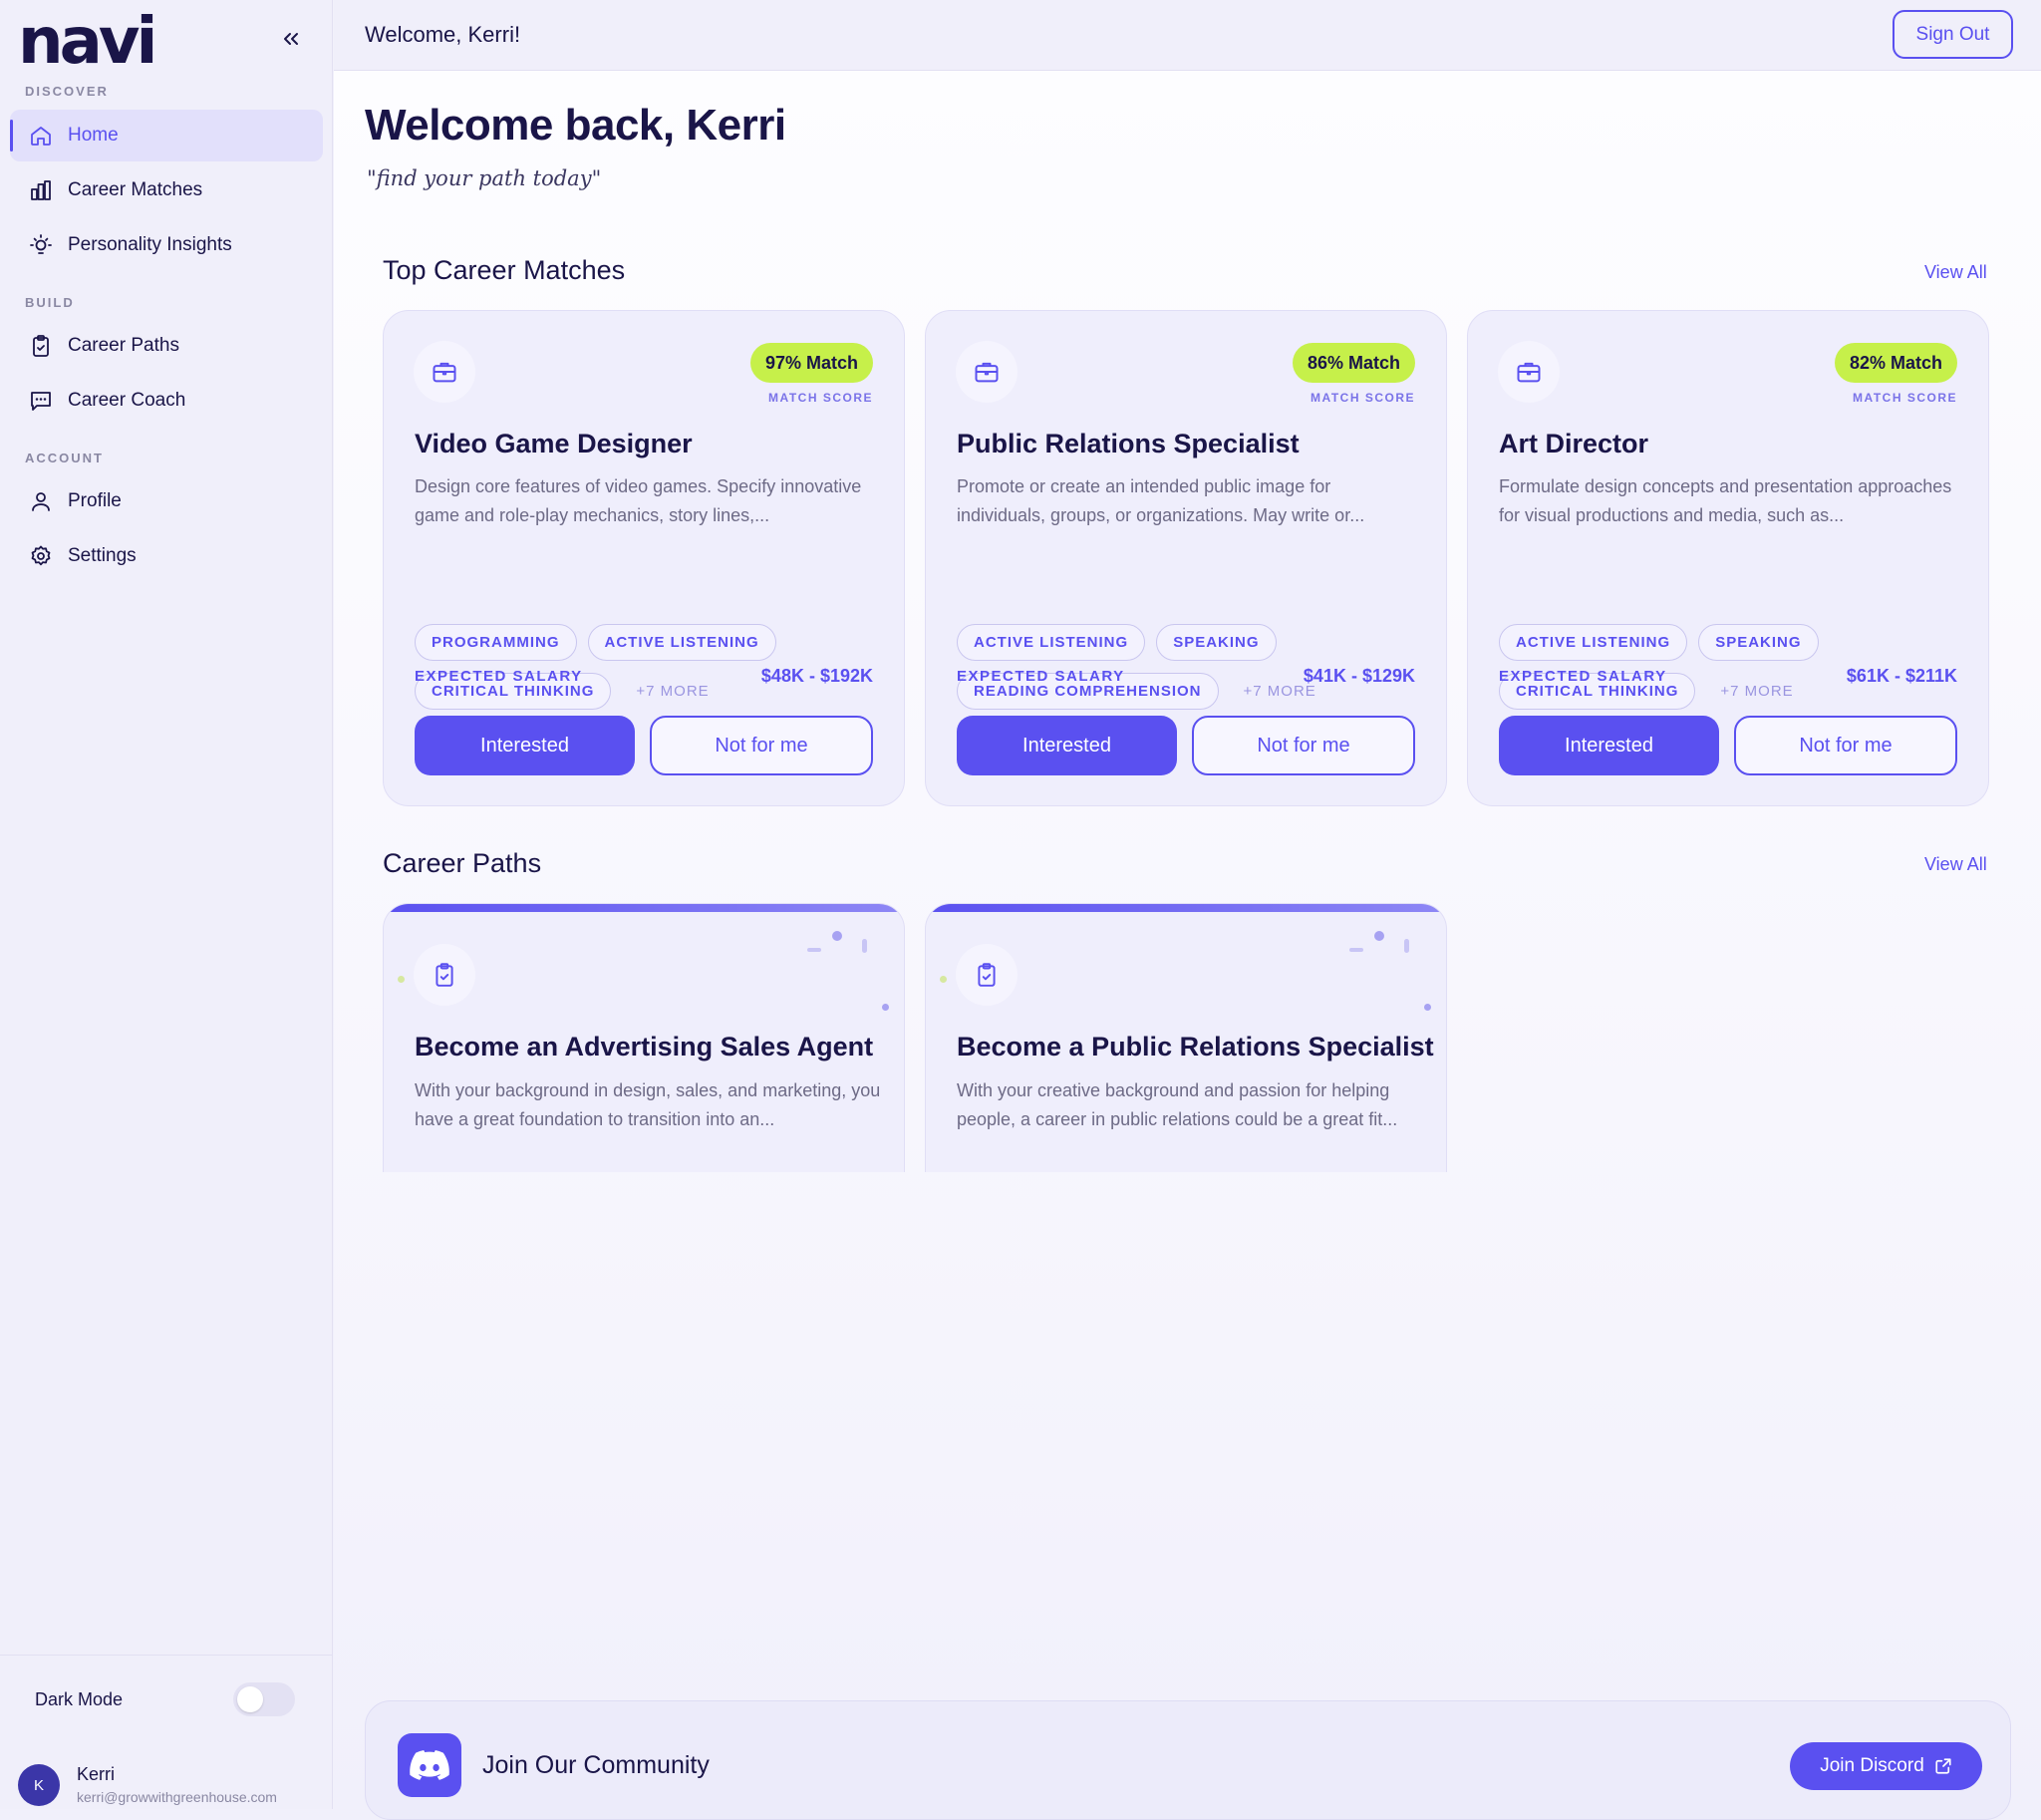 The height and width of the screenshot is (1820, 2041). Describe the element at coordinates (1901, 676) in the screenshot. I see `salary-range: $61K - $211K` at that location.